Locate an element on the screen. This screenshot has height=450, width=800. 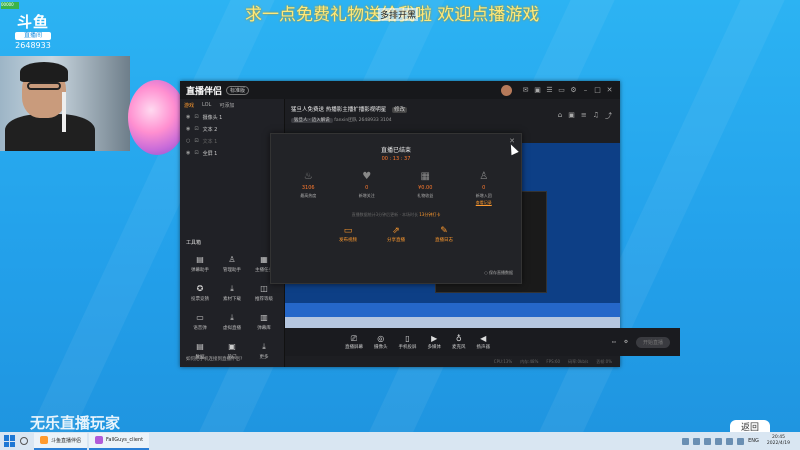
clock-date: 2022/4/19 is located at coordinates (778, 443).